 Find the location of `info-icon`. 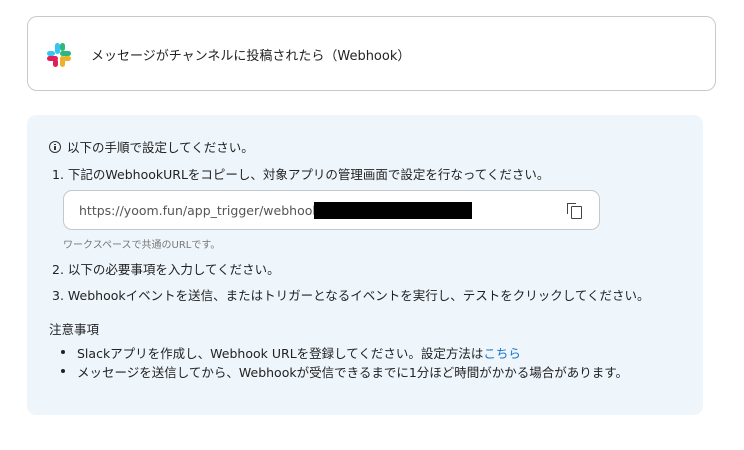

info-icon is located at coordinates (55, 146).